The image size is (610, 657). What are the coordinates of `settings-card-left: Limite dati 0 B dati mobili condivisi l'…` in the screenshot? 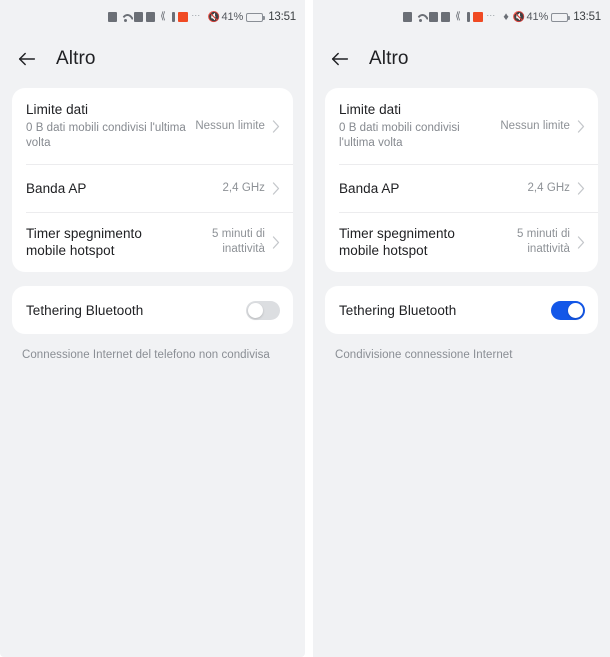 It's located at (152, 180).